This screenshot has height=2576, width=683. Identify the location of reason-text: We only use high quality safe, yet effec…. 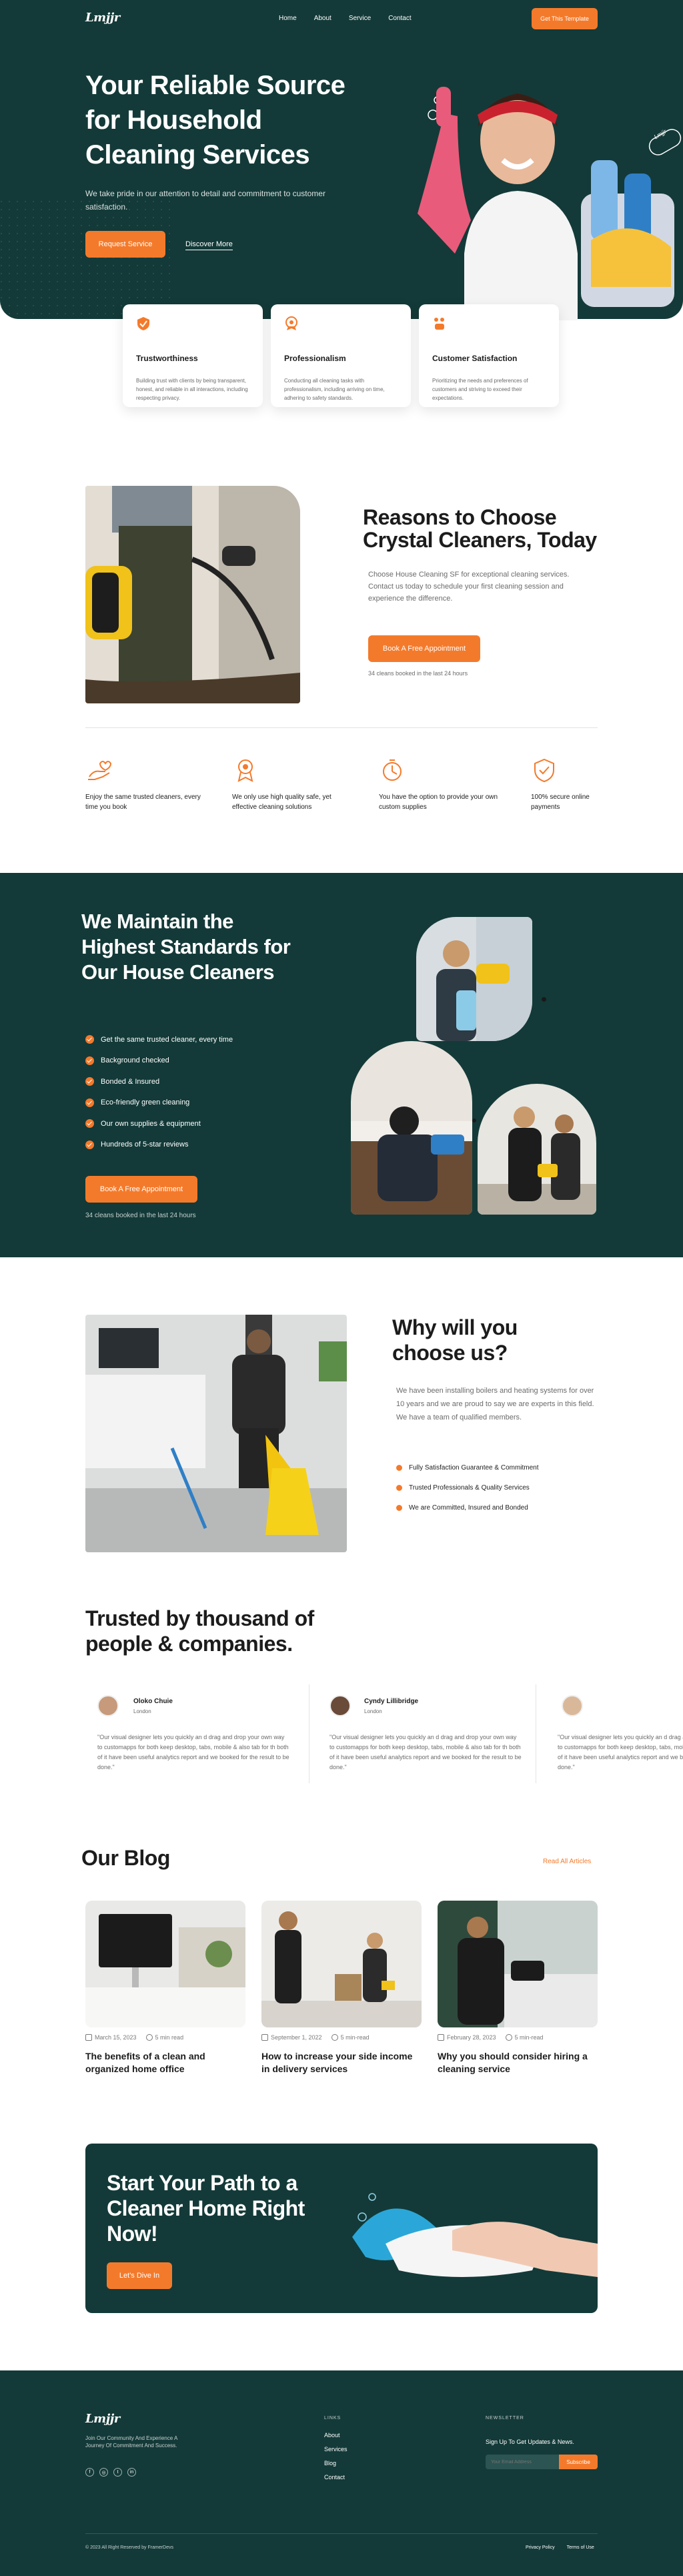
(281, 802).